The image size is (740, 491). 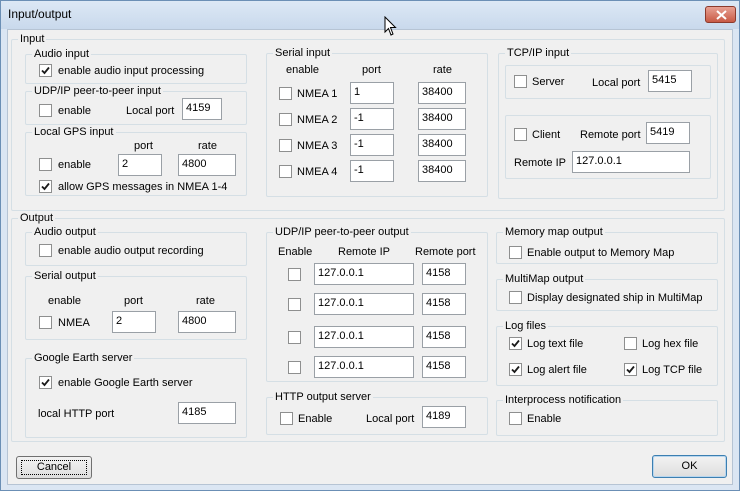 What do you see at coordinates (45, 322) in the screenshot?
I see `serial-output-checkbox` at bounding box center [45, 322].